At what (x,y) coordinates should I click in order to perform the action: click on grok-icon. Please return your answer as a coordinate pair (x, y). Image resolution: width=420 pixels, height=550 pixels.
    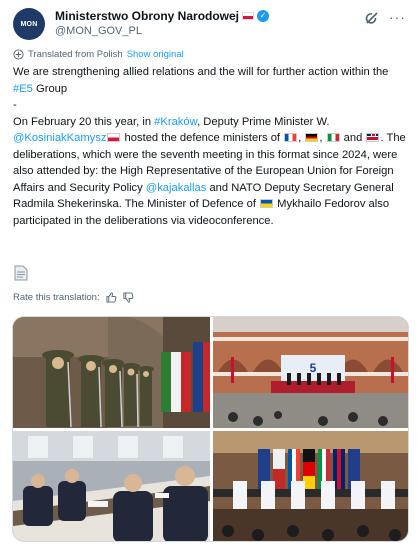
    Looking at the image, I should click on (372, 18).